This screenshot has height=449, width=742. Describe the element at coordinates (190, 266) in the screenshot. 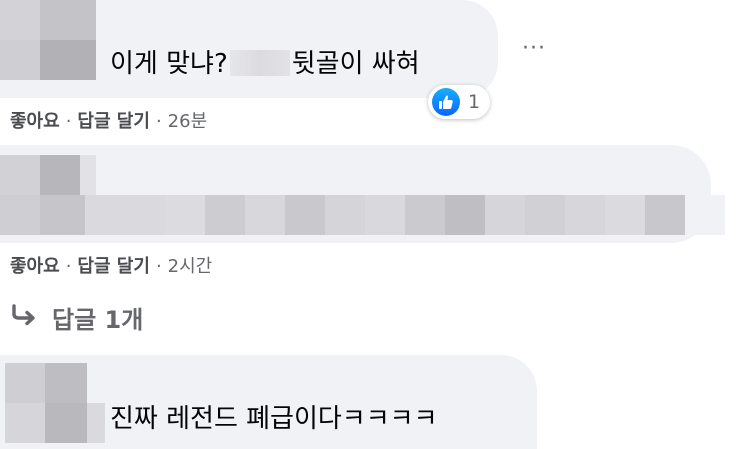

I see `timestamp: 2시간` at that location.